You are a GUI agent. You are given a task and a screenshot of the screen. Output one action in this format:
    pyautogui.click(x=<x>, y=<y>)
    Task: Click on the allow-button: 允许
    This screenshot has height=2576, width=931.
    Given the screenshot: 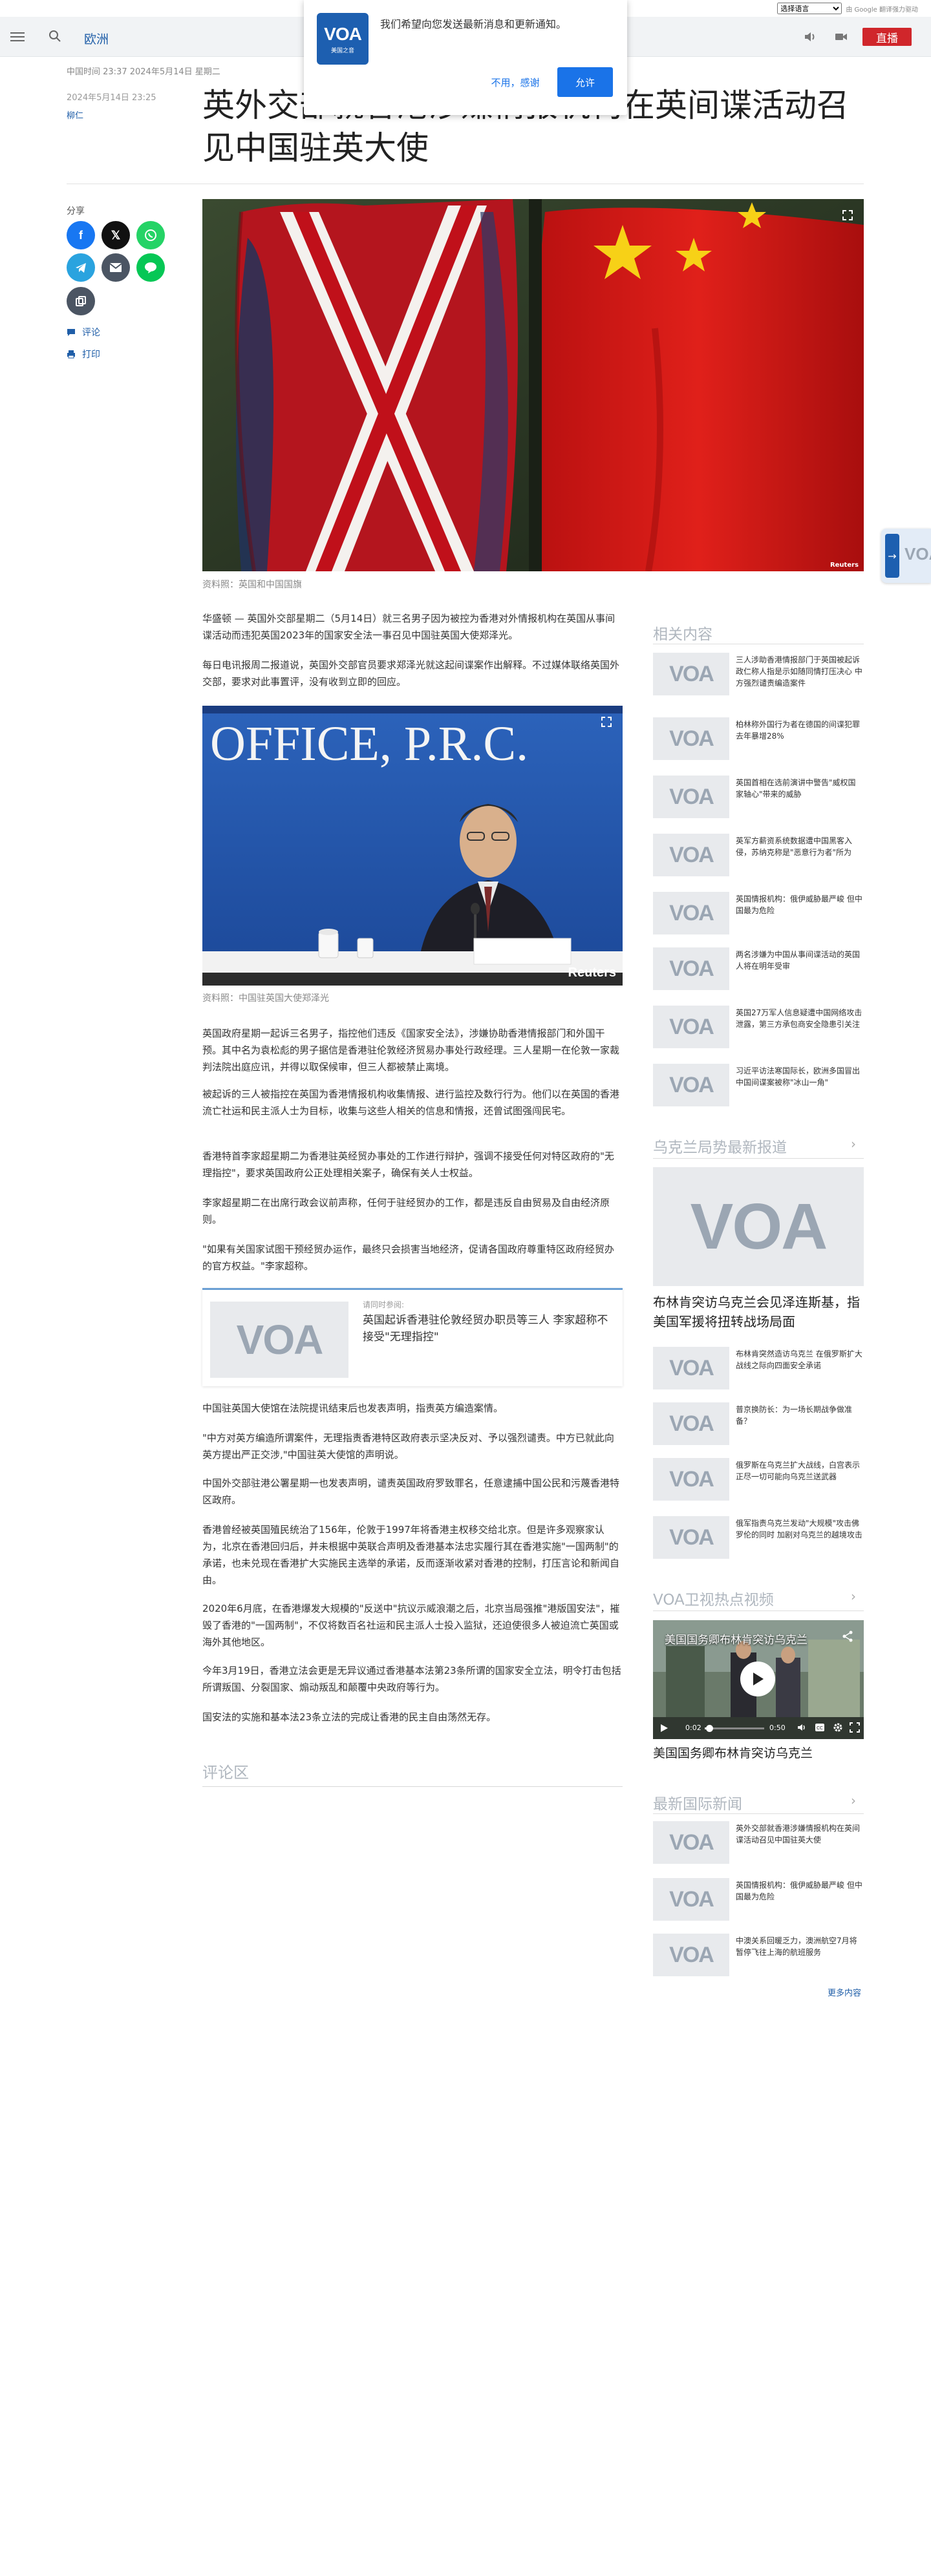 What is the action you would take?
    pyautogui.click(x=585, y=82)
    